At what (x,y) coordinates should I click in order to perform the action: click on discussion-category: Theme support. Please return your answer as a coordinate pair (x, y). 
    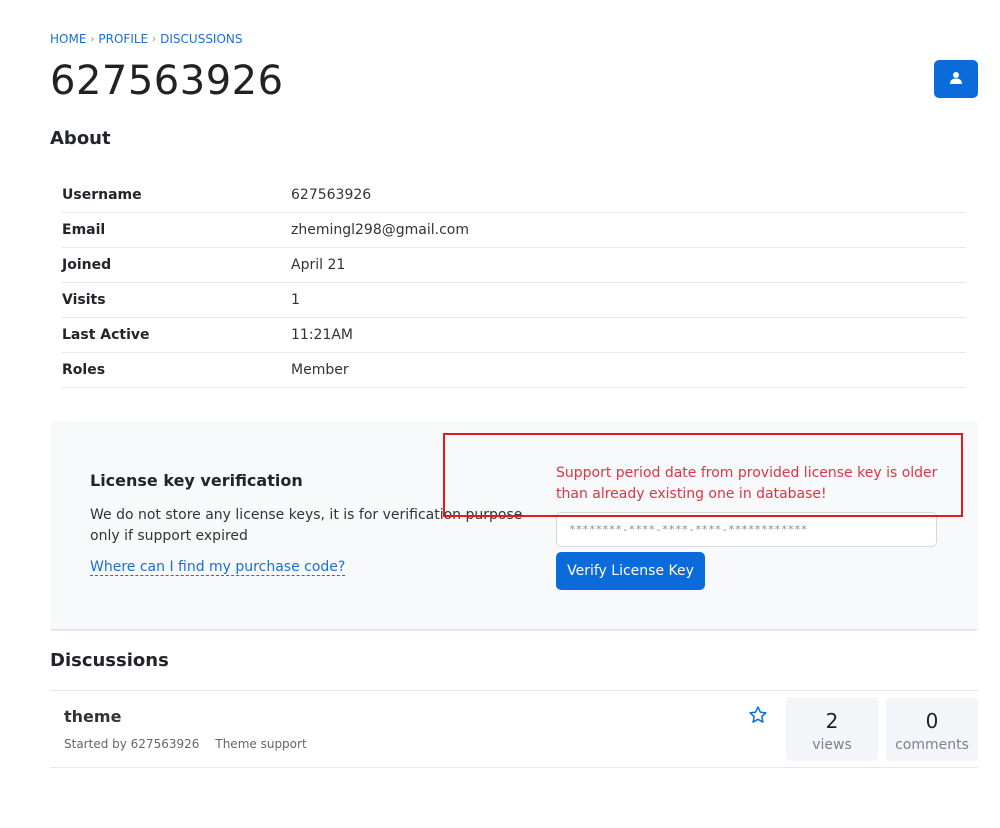
    Looking at the image, I should click on (261, 744).